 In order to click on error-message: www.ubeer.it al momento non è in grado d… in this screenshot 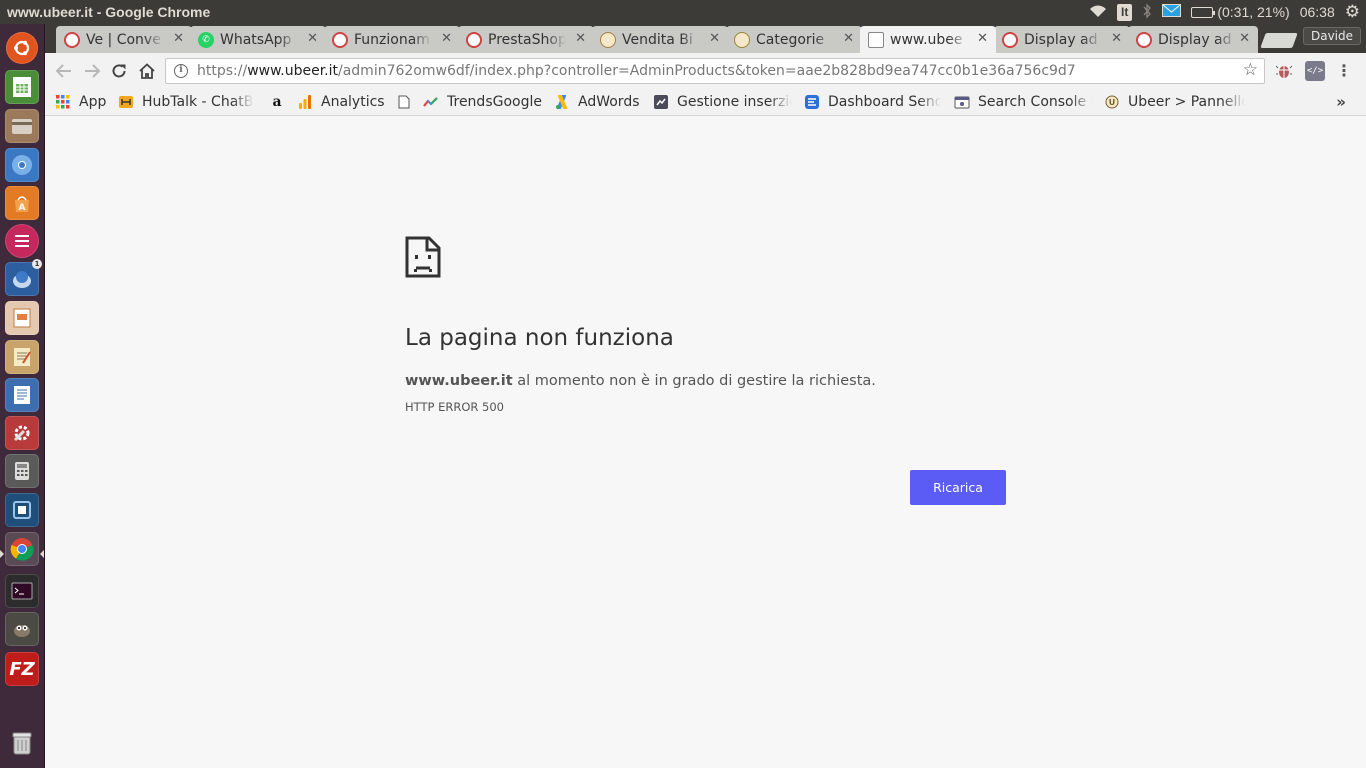, I will do `click(640, 381)`.